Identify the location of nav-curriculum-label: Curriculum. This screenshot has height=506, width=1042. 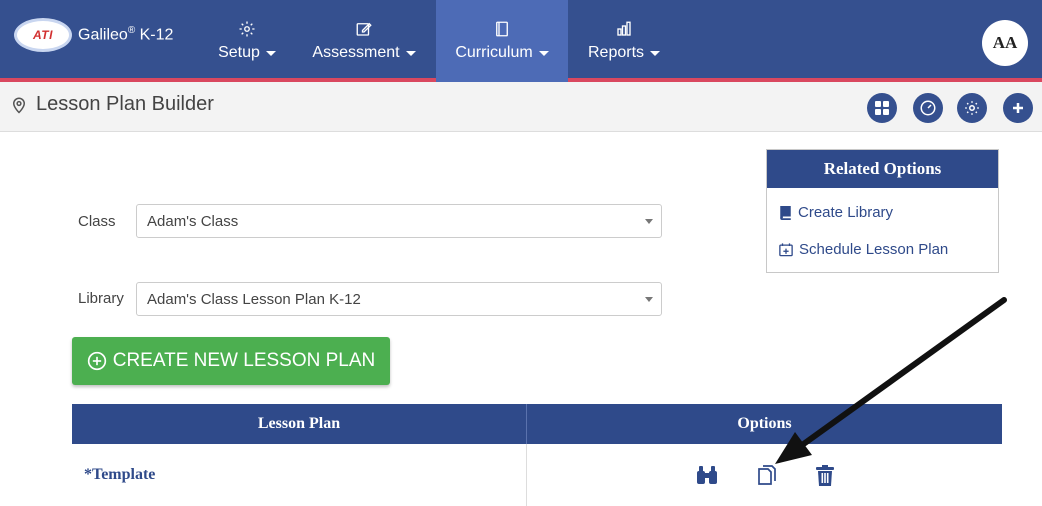
(494, 52).